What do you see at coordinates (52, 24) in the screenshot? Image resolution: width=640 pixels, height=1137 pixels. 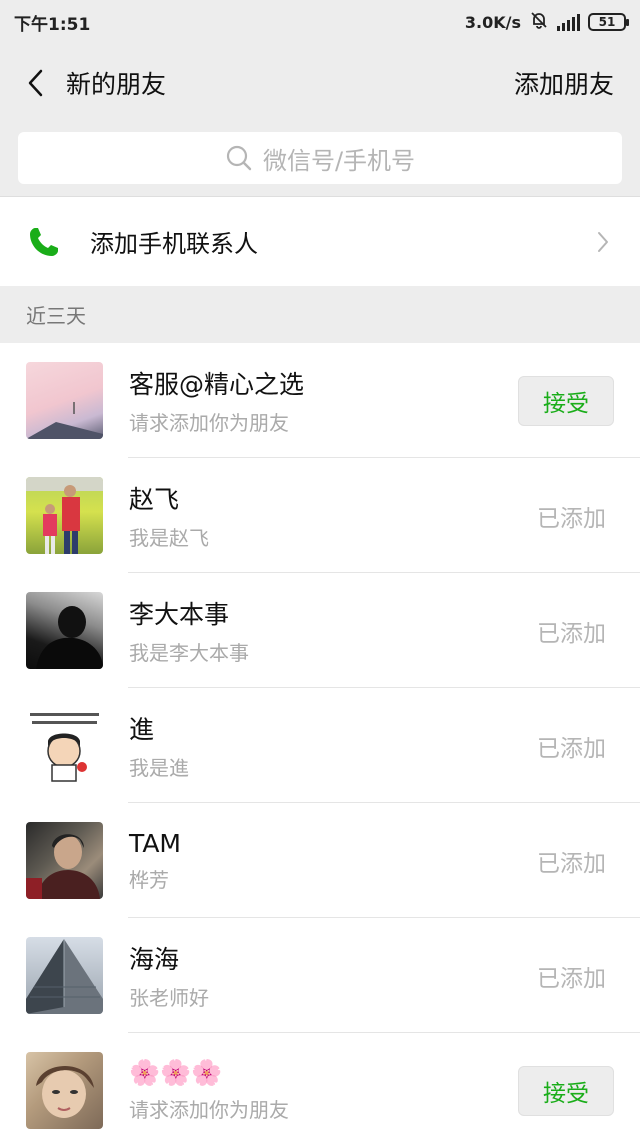 I see `status-time: 下午1:51` at bounding box center [52, 24].